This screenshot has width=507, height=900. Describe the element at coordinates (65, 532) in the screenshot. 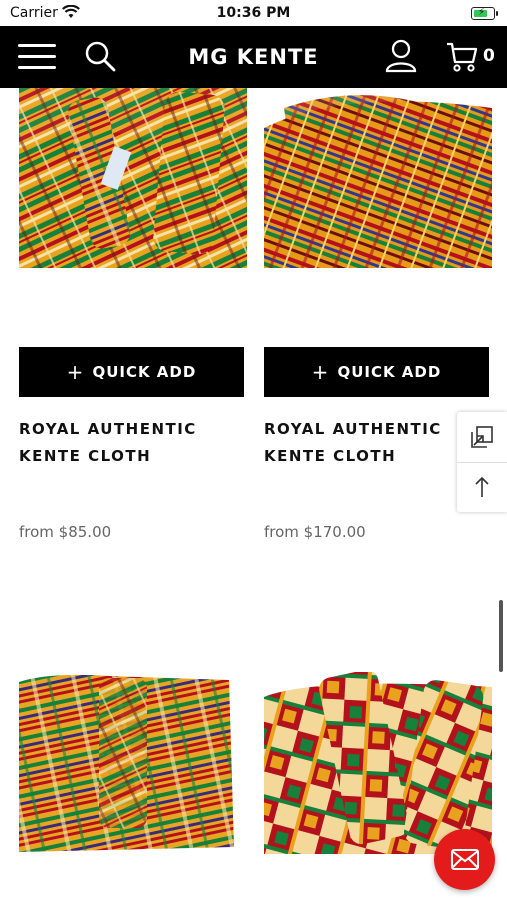

I see `product-price-1: from $85.00` at that location.